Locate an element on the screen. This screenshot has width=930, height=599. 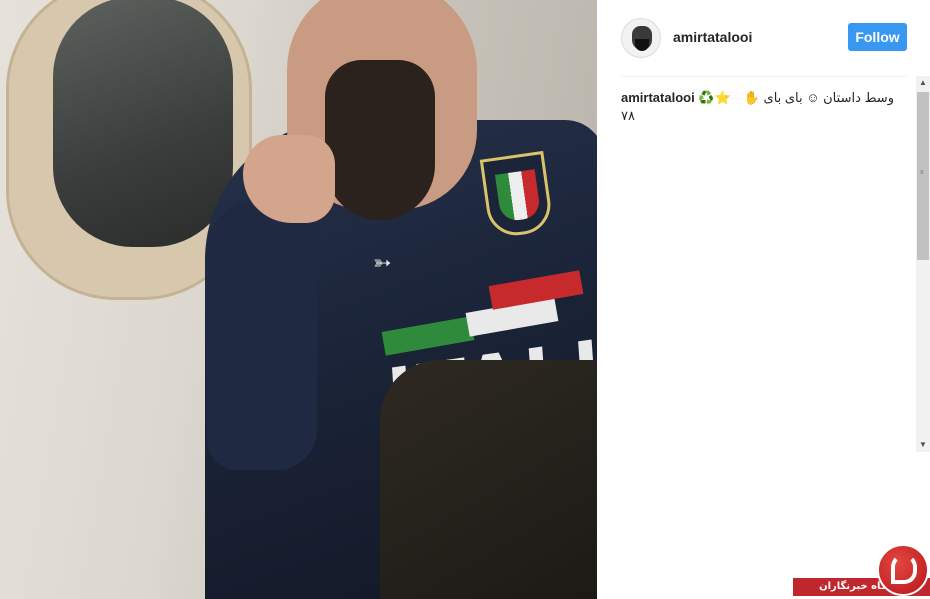
caption-text: وسط داستان ☺ بای بای is located at coordinates (828, 97).